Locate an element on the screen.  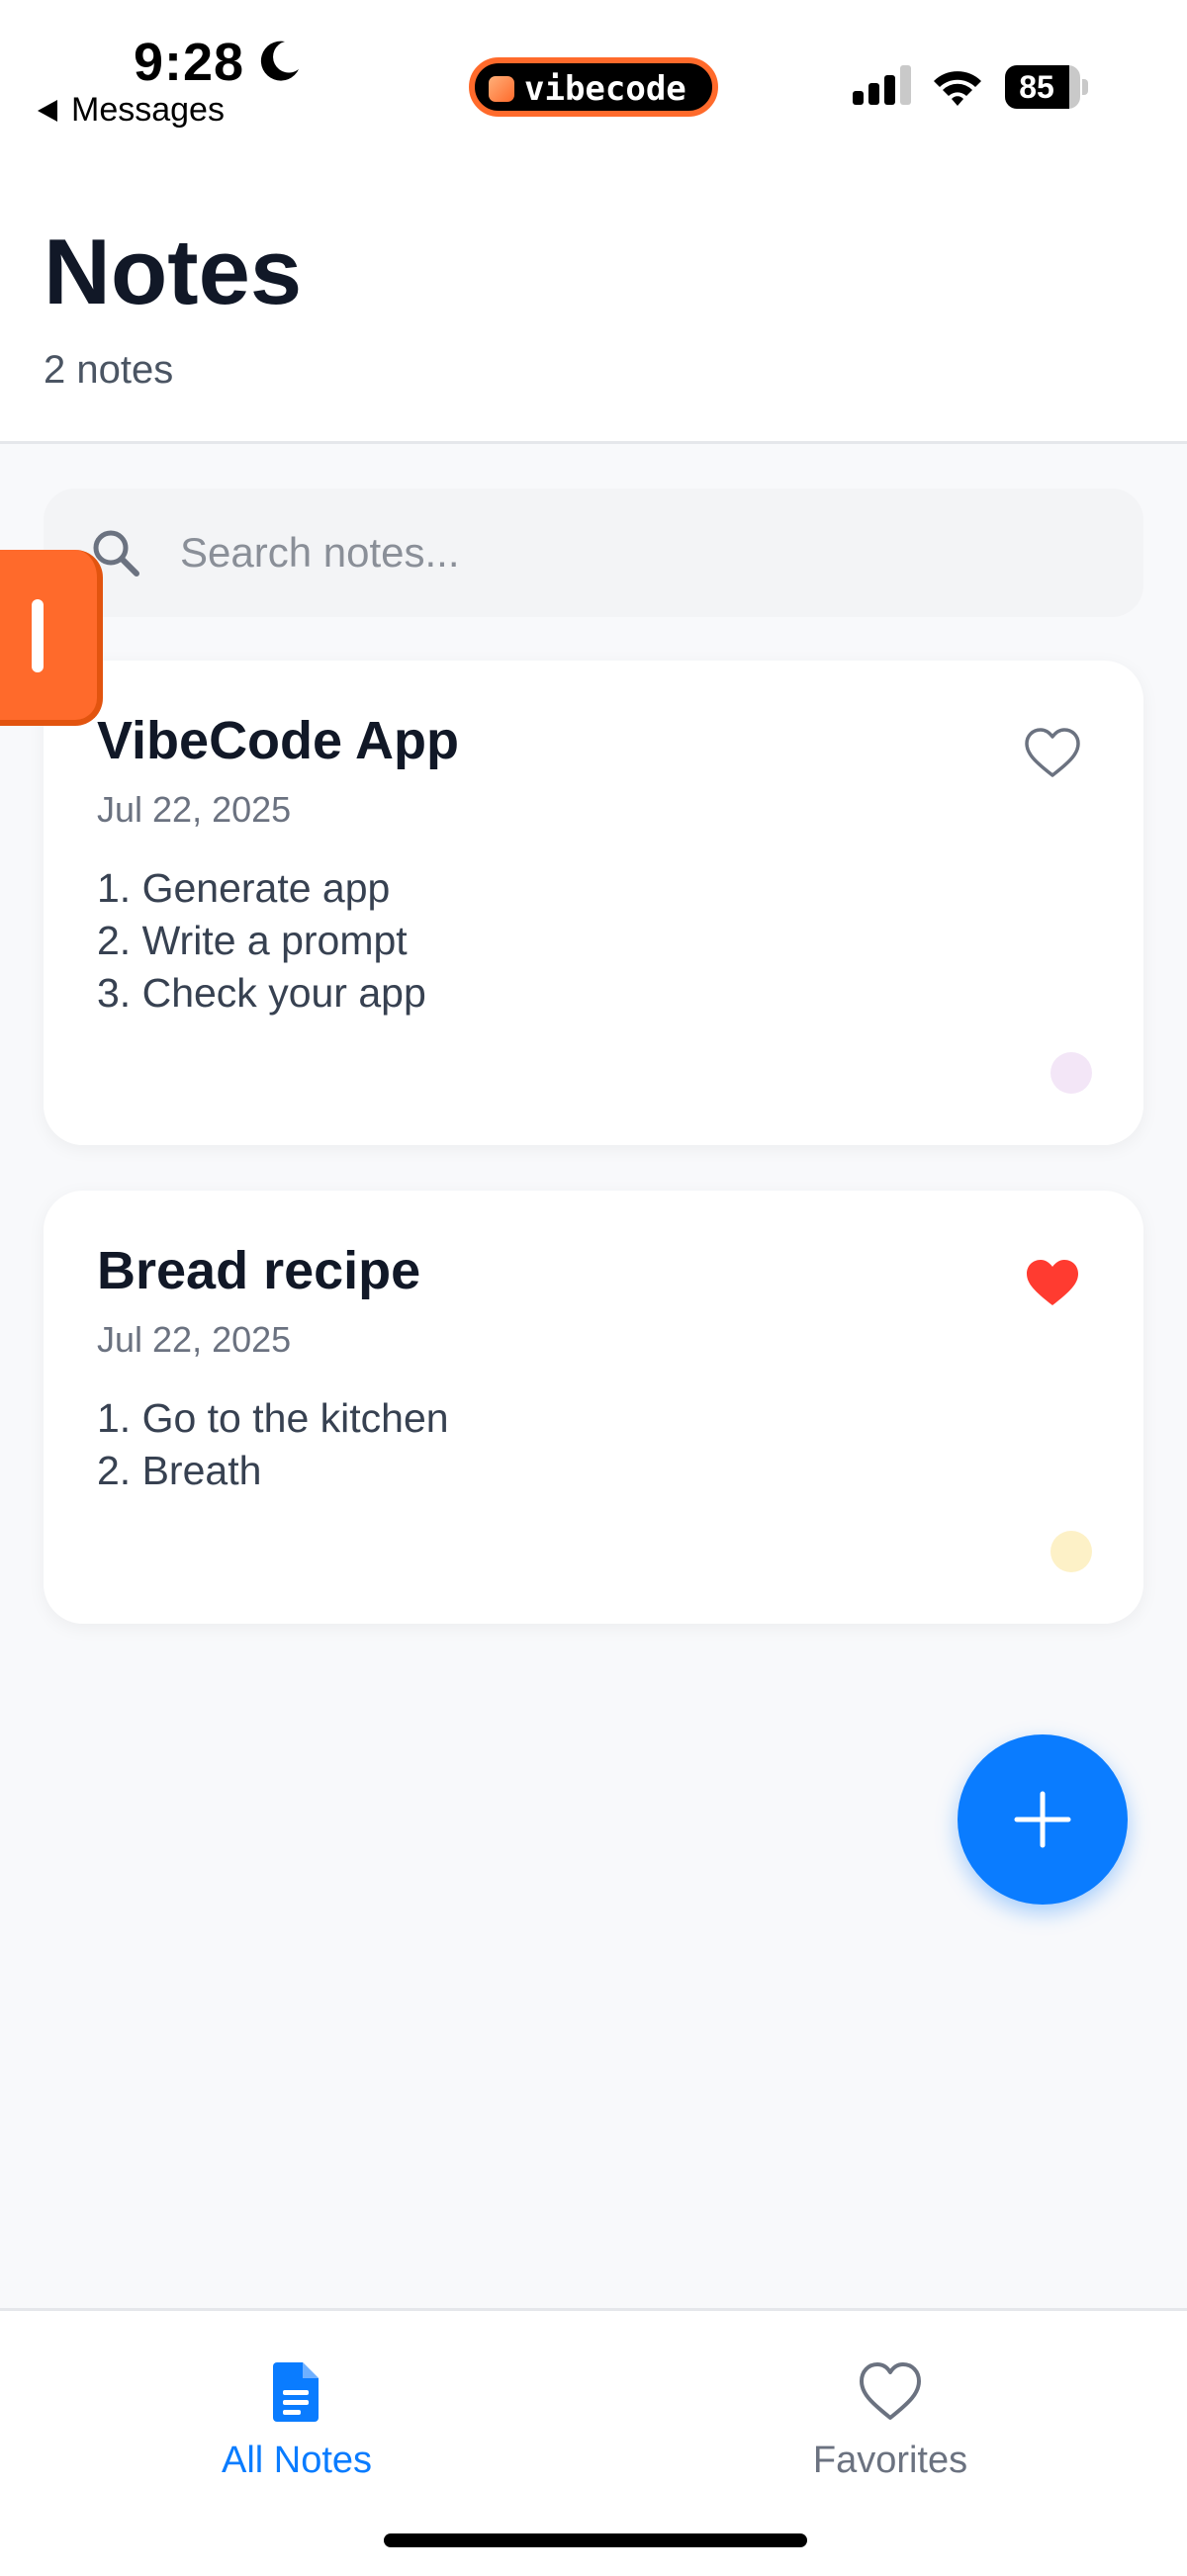
status-time: 9:28 is located at coordinates (189, 62).